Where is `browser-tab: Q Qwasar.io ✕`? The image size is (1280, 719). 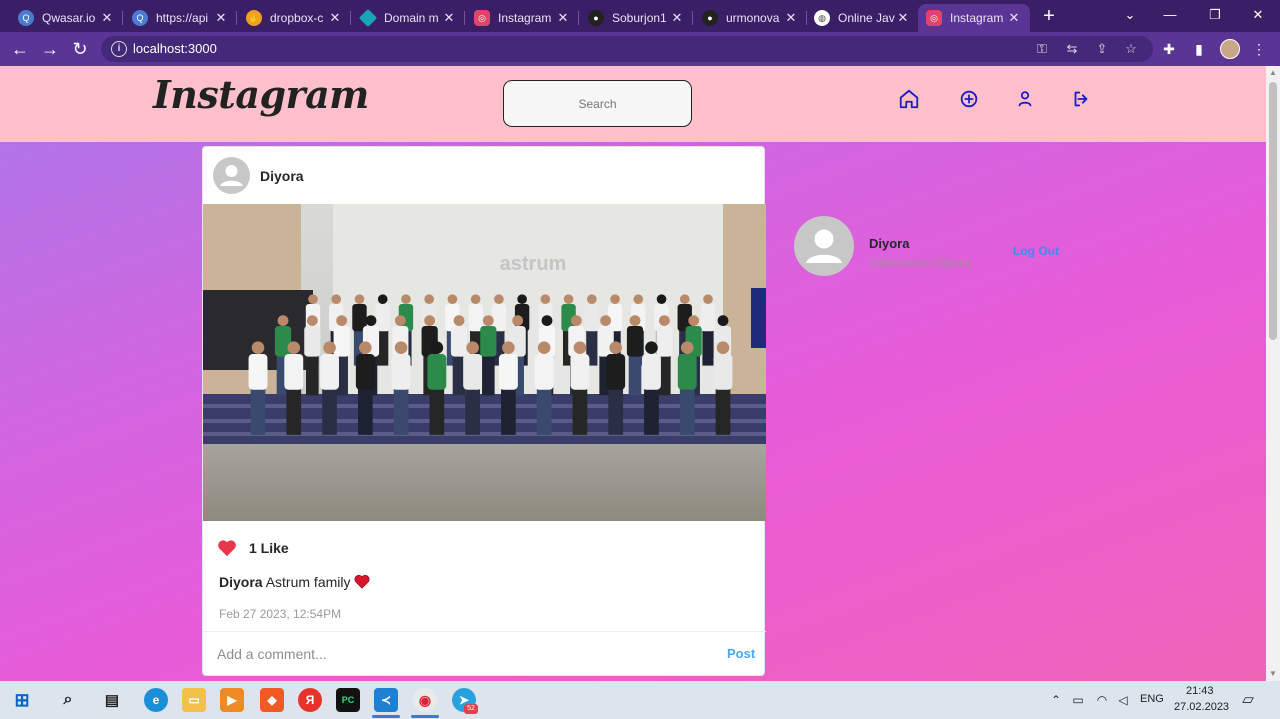 browser-tab: Q Qwasar.io ✕ is located at coordinates (66, 18).